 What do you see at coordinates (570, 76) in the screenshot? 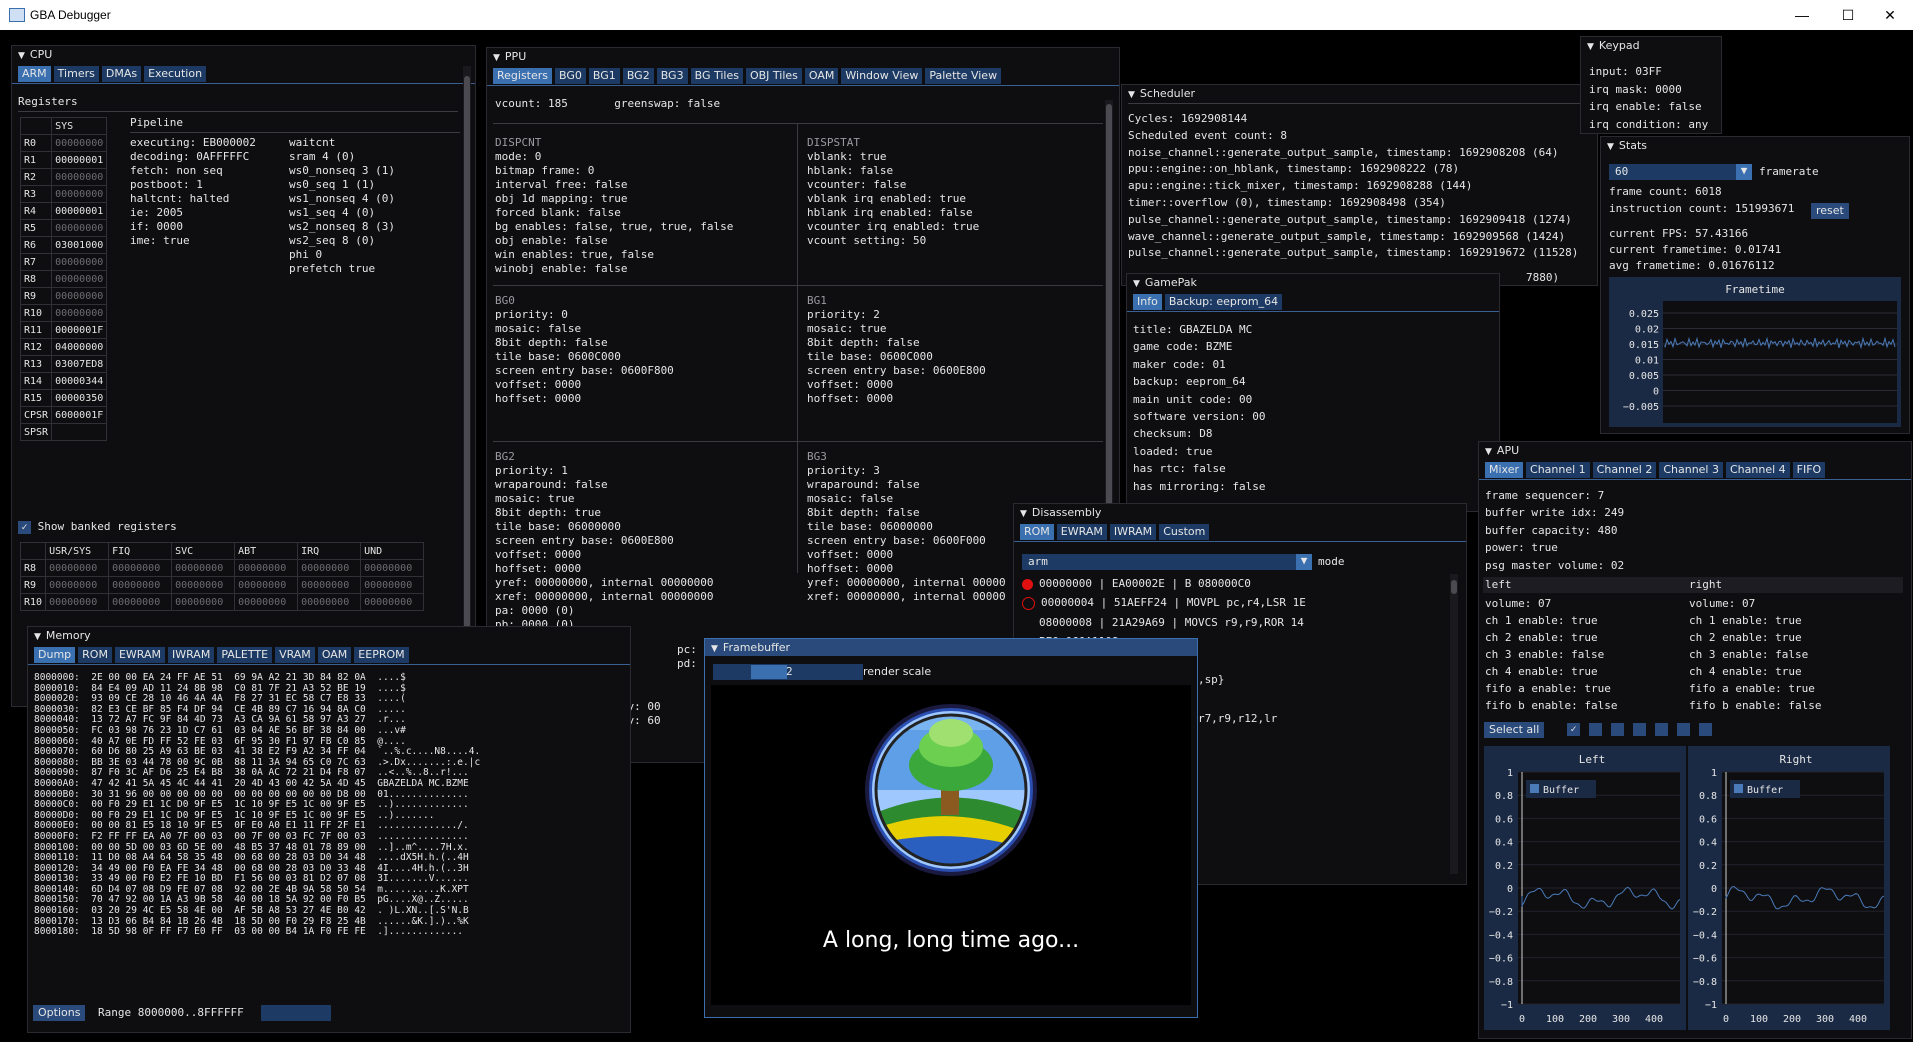
I see `ppu-tab-bg0: BG0` at bounding box center [570, 76].